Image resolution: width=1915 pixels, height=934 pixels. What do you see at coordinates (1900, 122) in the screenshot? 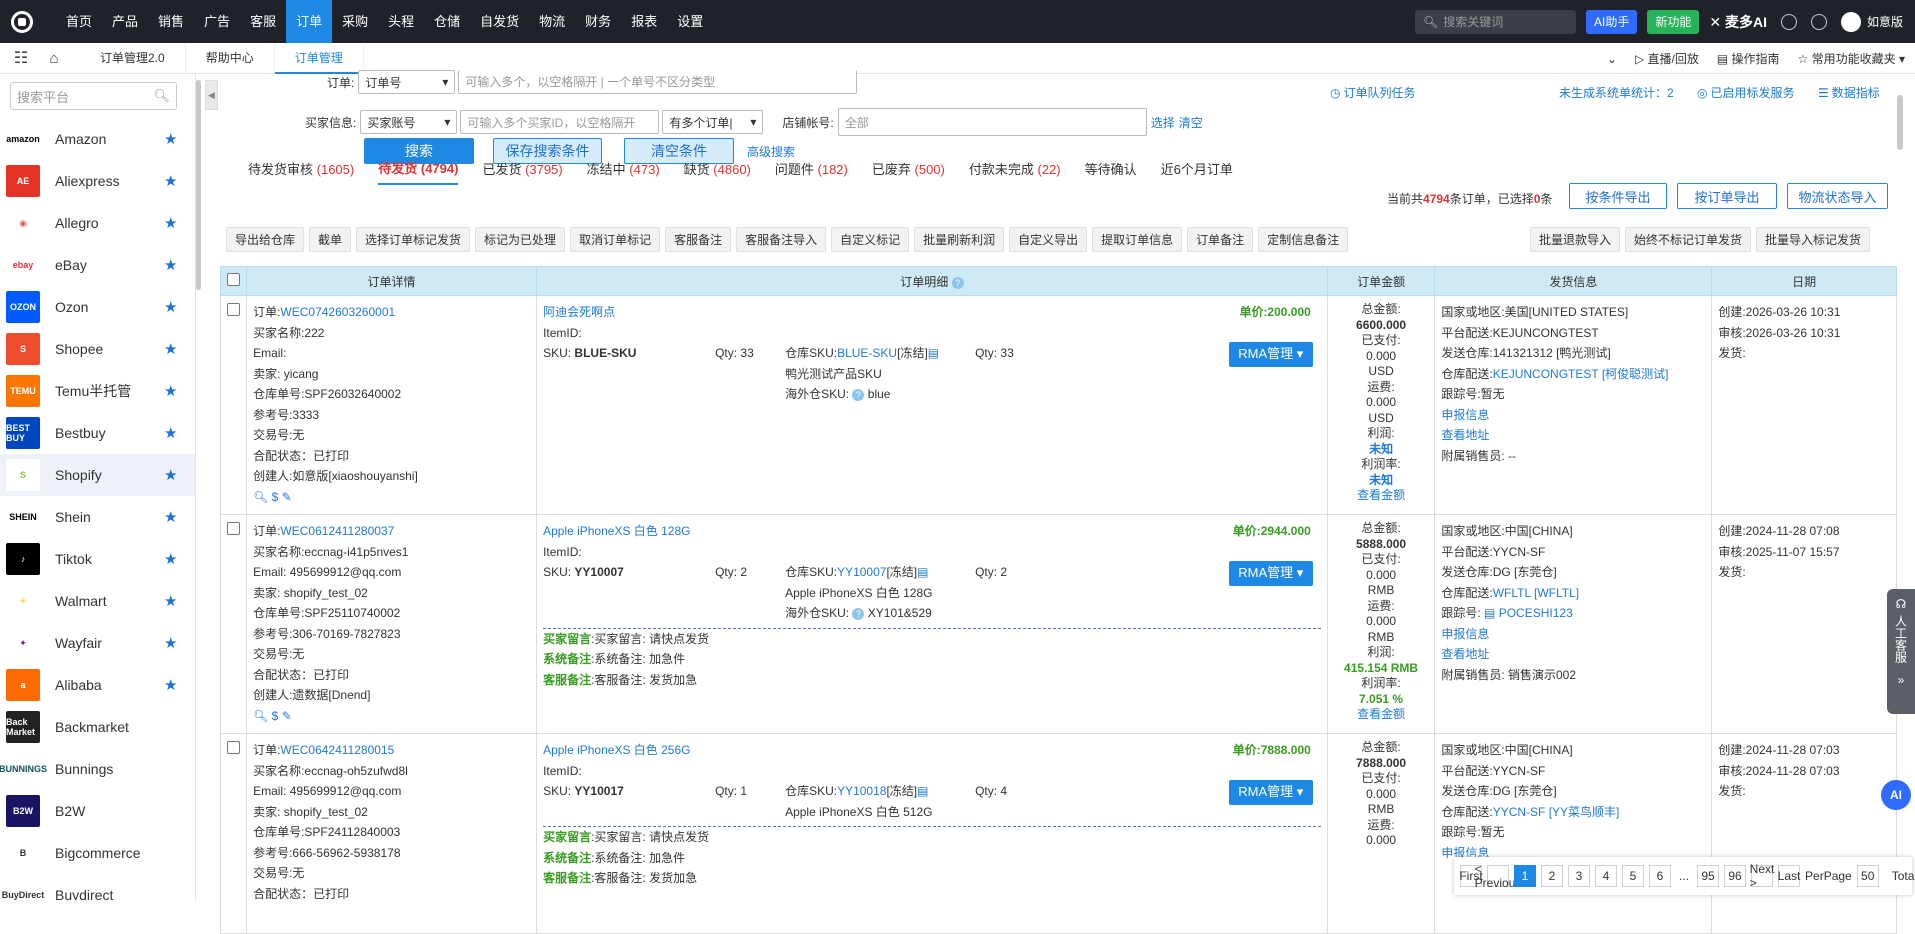
I see `main-scrollbar` at bounding box center [1900, 122].